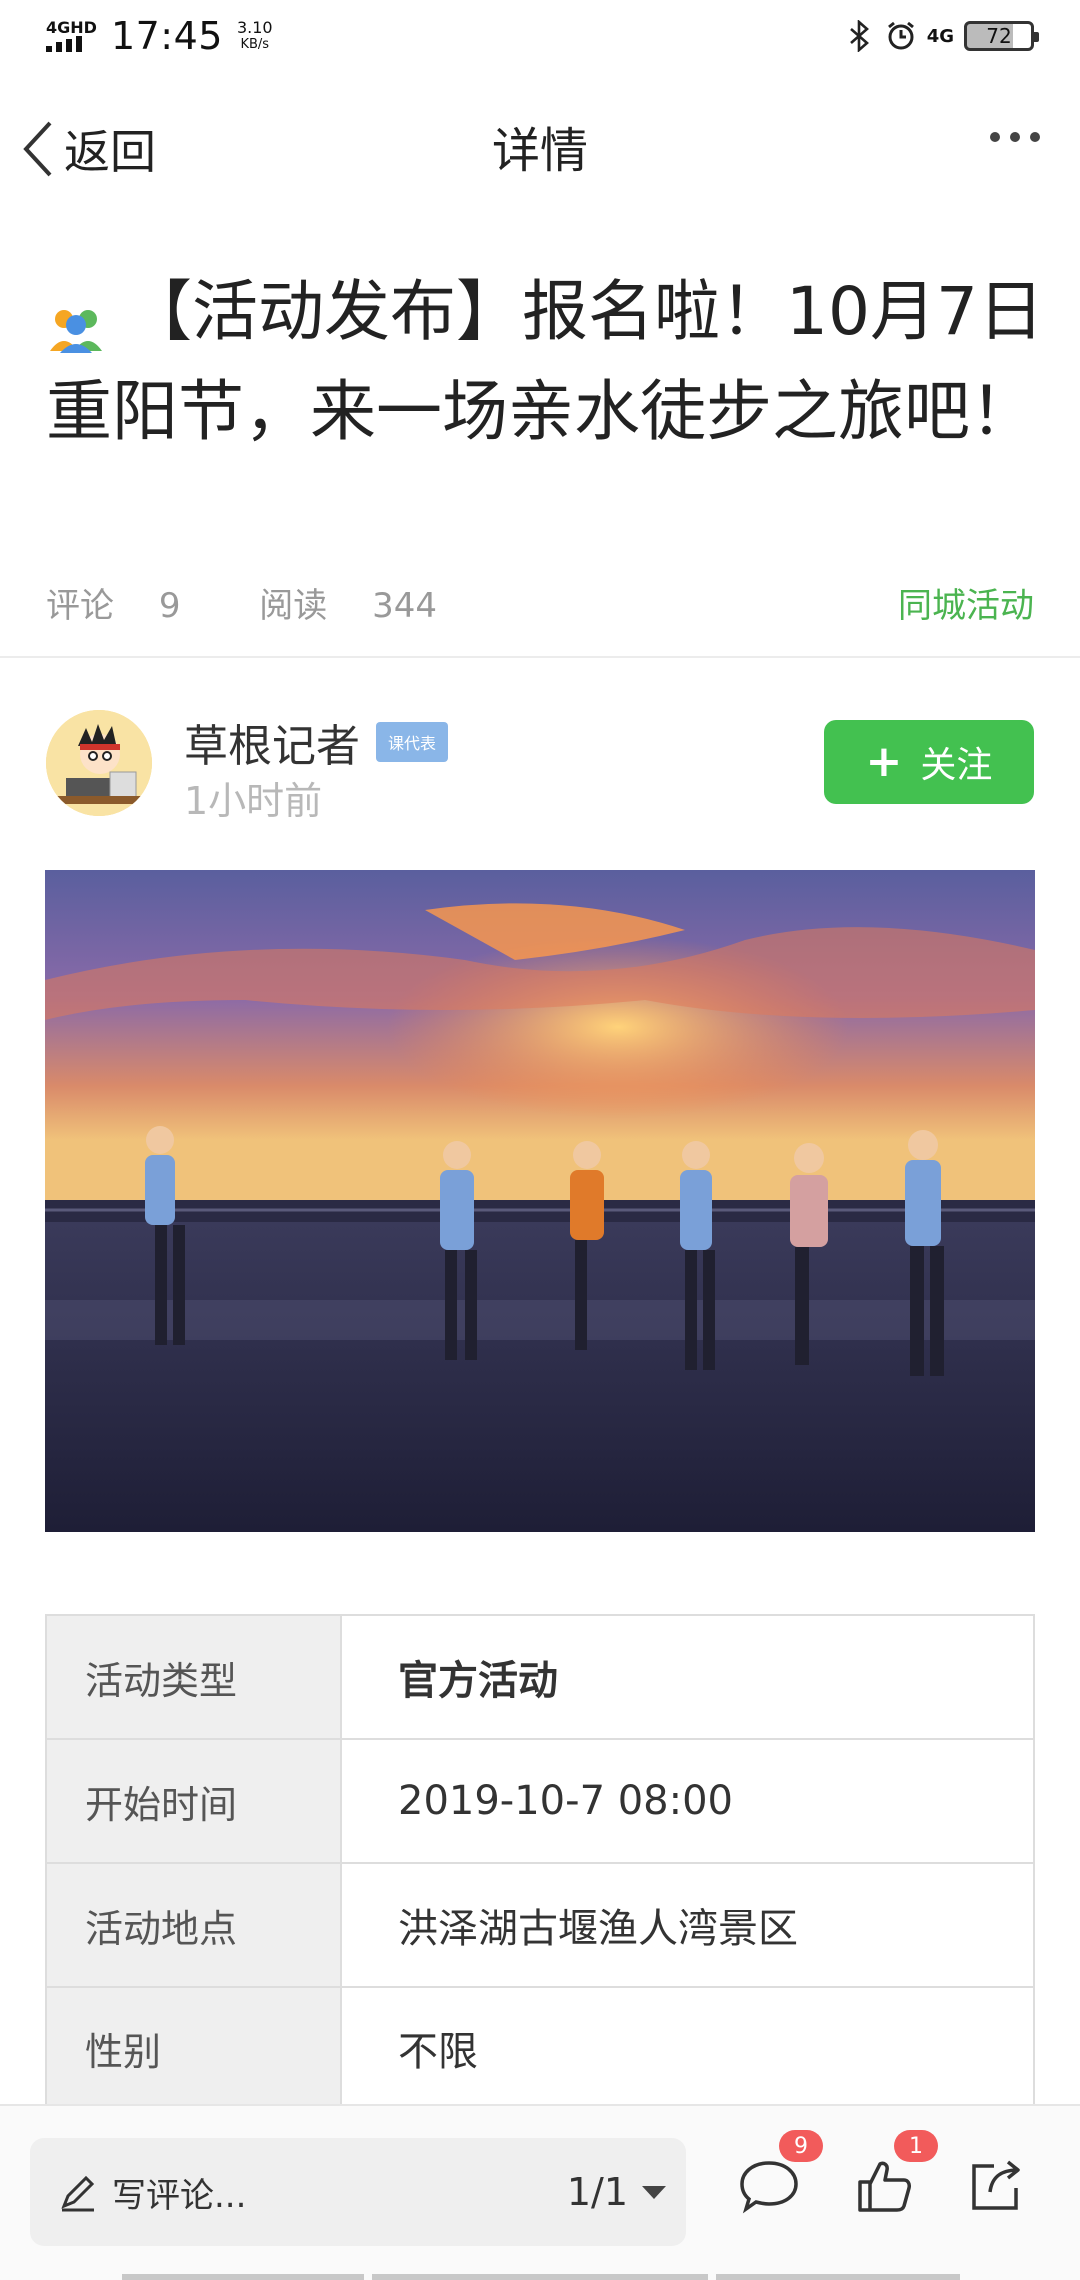  I want to click on status-bar: 4GHD 17:45 3.10 KB/s 4G 72, so click(540, 36).